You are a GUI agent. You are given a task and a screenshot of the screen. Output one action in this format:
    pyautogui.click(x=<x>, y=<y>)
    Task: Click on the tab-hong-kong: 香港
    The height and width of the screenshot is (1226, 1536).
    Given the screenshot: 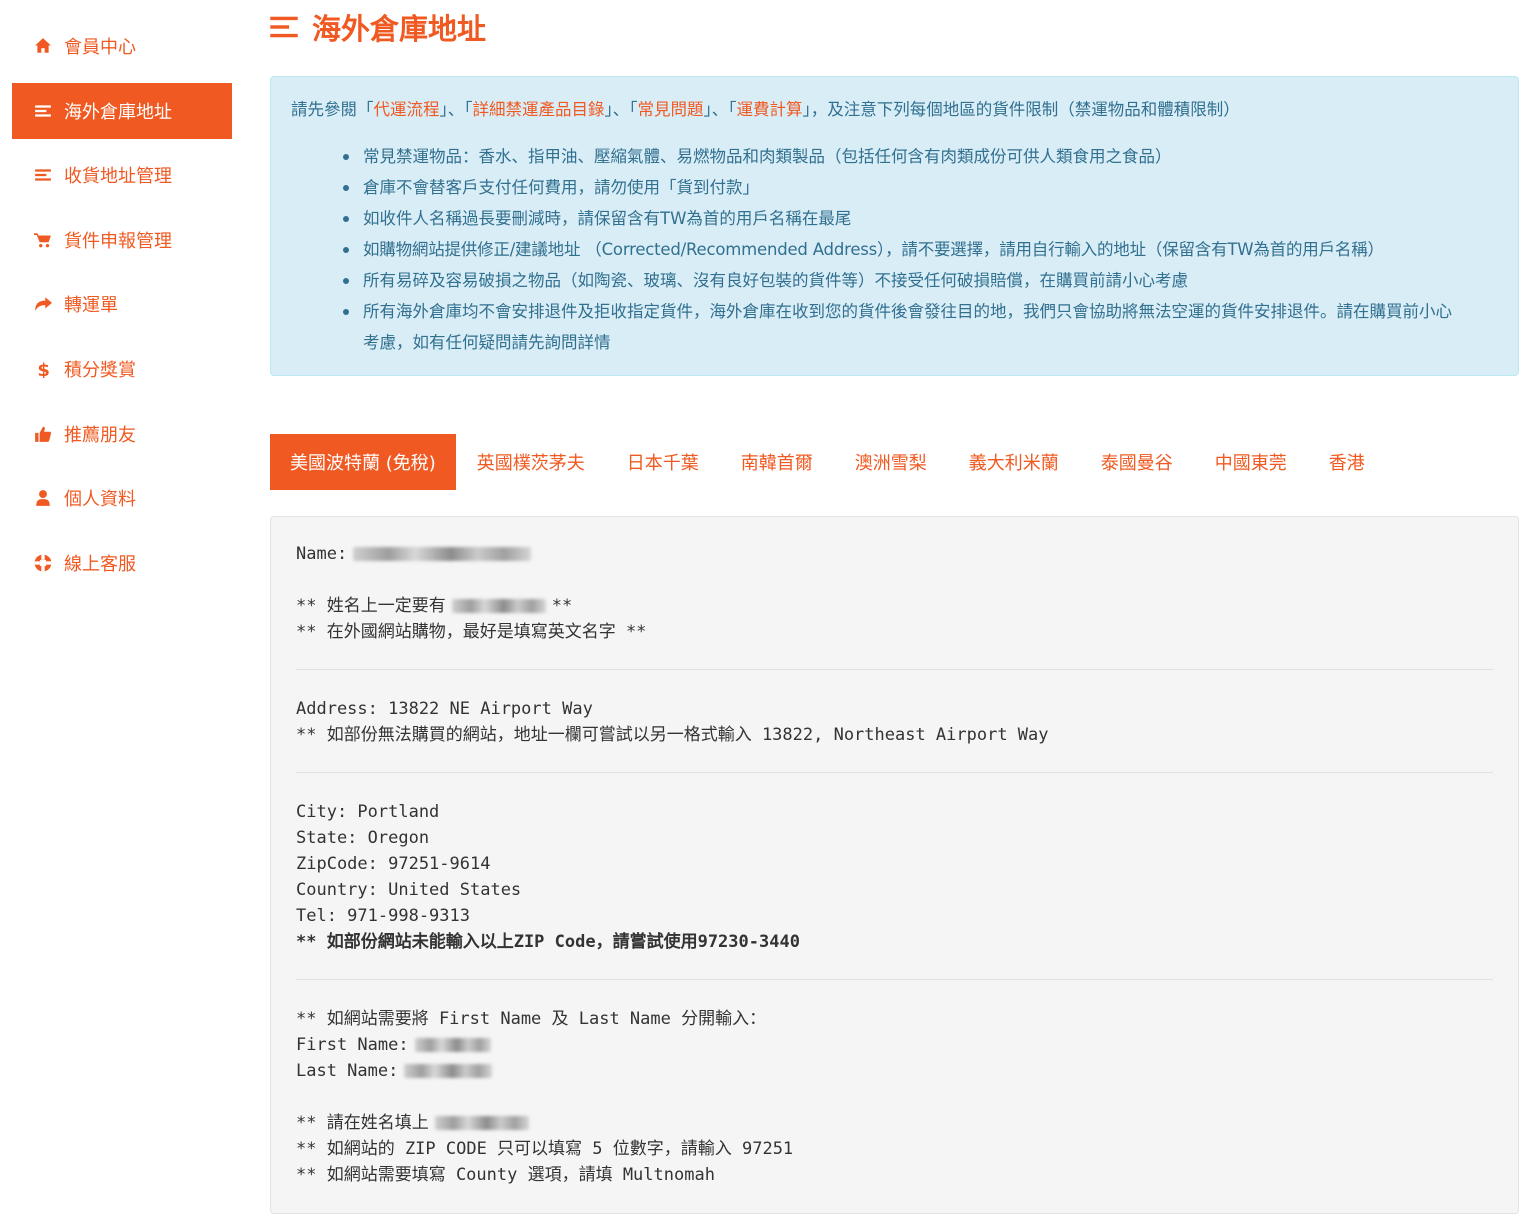 What is the action you would take?
    pyautogui.click(x=1347, y=462)
    